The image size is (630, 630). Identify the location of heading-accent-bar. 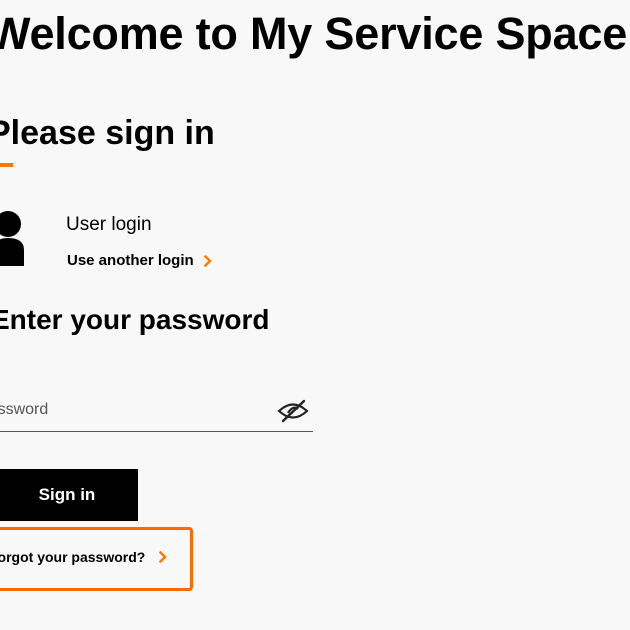
(6, 165).